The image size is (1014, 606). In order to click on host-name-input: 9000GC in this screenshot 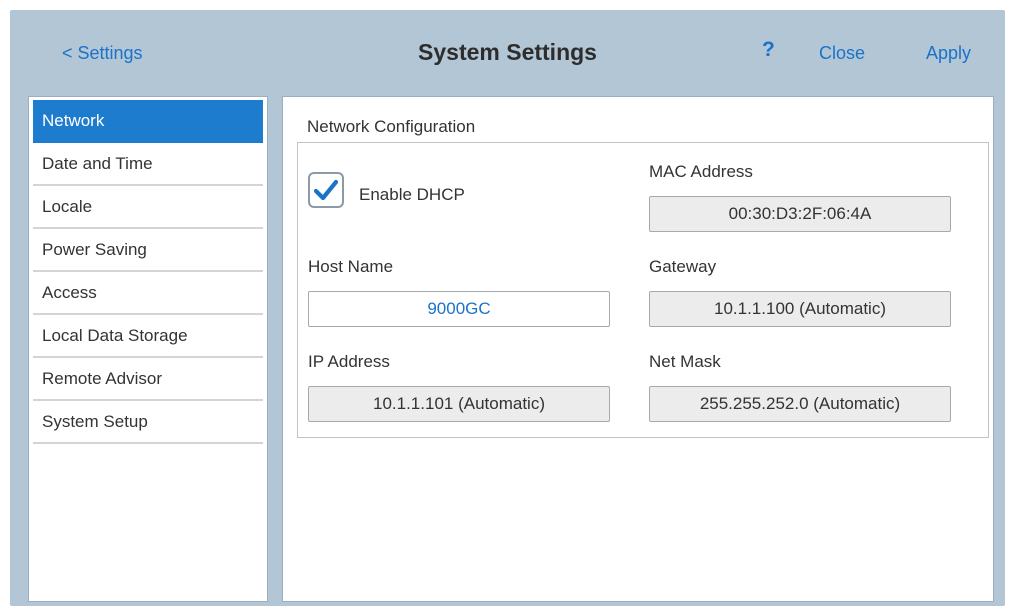, I will do `click(459, 309)`.